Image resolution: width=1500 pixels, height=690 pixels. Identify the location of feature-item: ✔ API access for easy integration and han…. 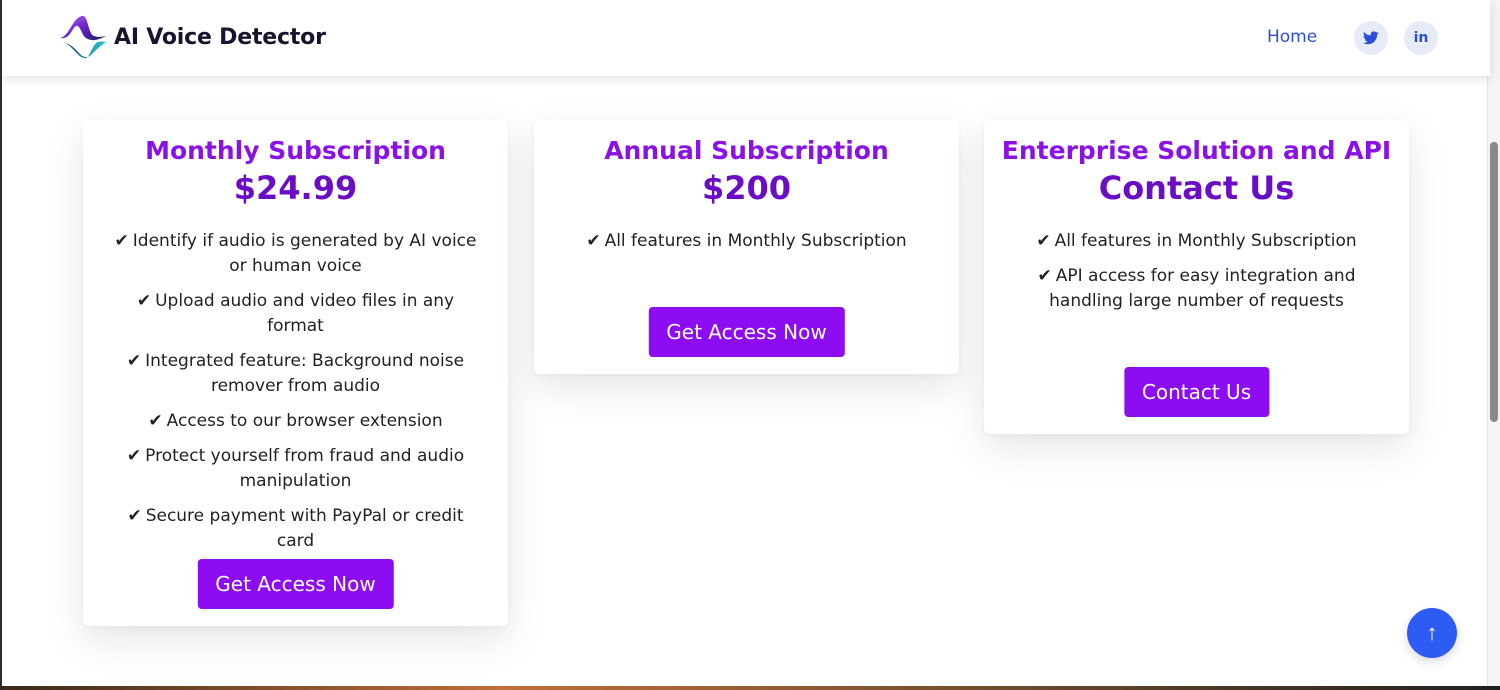
(1196, 289).